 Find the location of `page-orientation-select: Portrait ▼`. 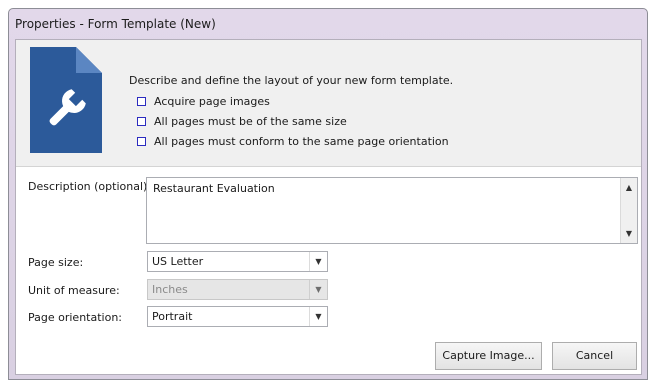

page-orientation-select: Portrait ▼ is located at coordinates (237, 316).